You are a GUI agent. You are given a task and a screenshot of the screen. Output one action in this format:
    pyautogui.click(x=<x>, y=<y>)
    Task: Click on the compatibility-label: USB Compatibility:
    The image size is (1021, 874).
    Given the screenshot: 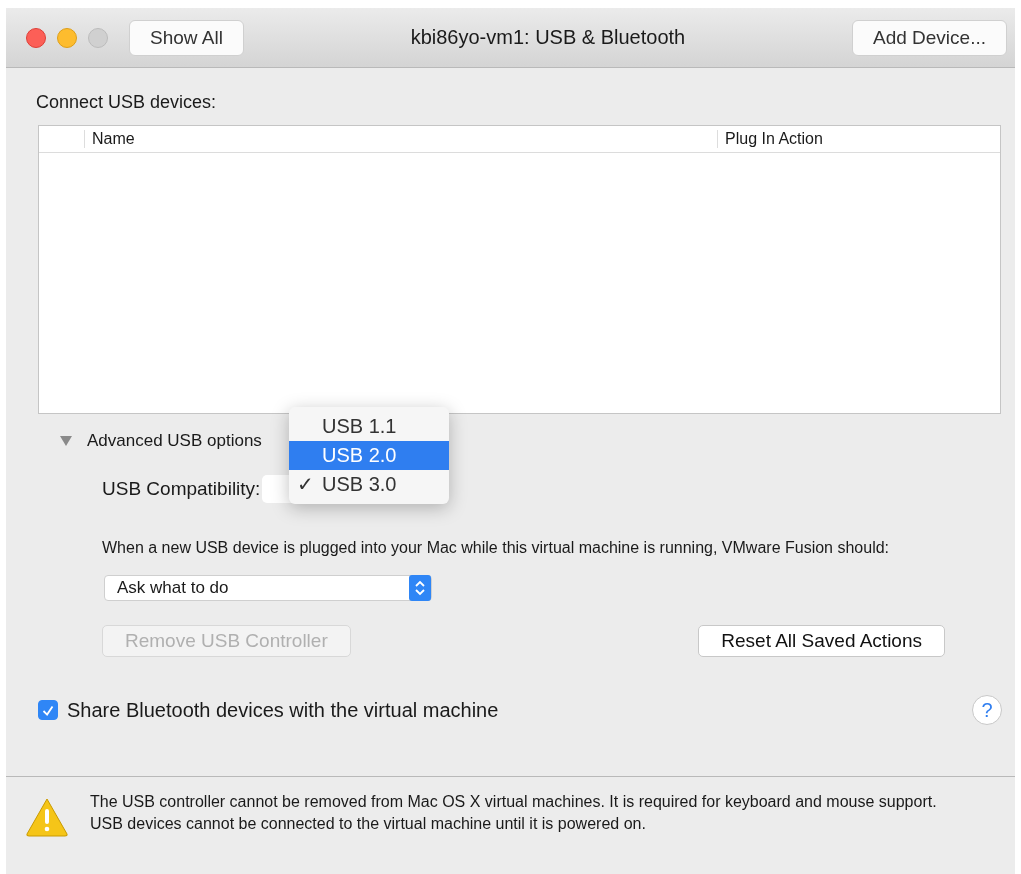 What is the action you would take?
    pyautogui.click(x=181, y=489)
    